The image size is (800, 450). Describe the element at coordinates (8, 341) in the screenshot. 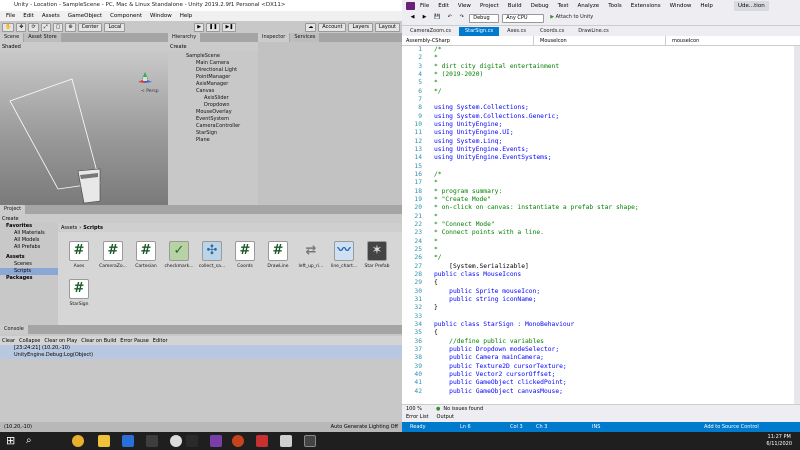

I see `clear-button: Clear` at that location.